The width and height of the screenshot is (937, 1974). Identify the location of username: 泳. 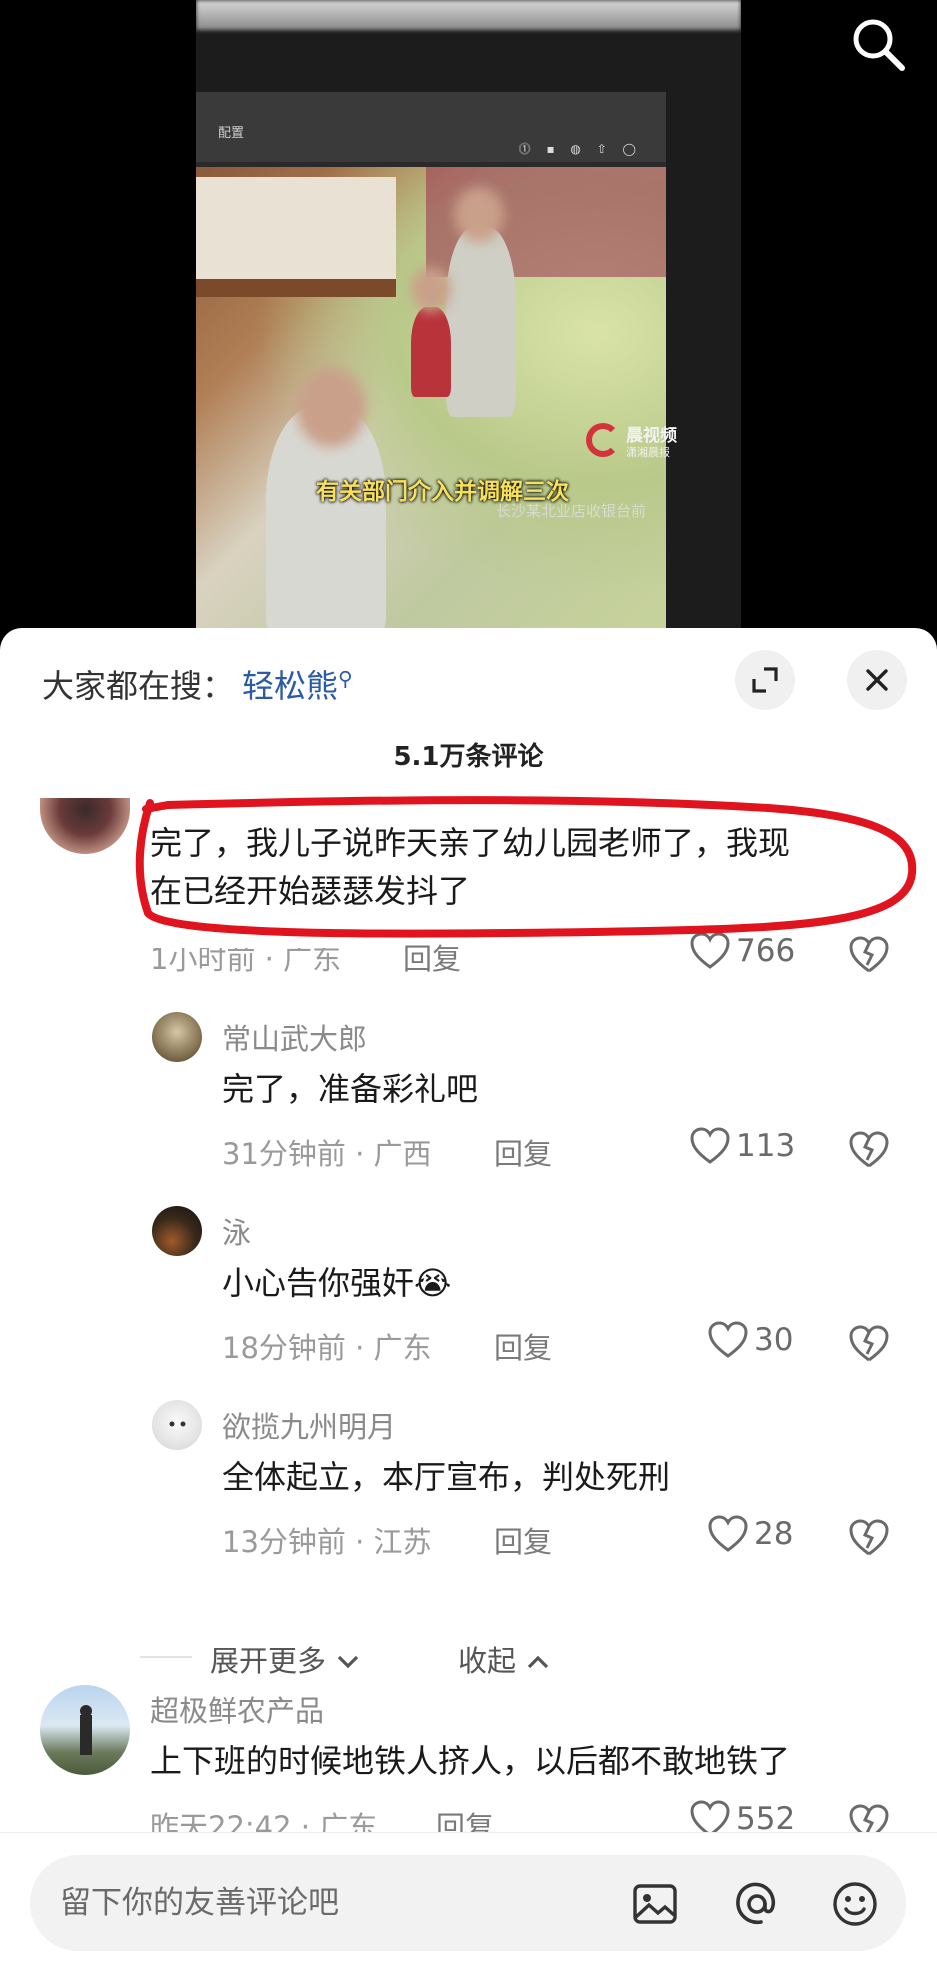
(236, 1231).